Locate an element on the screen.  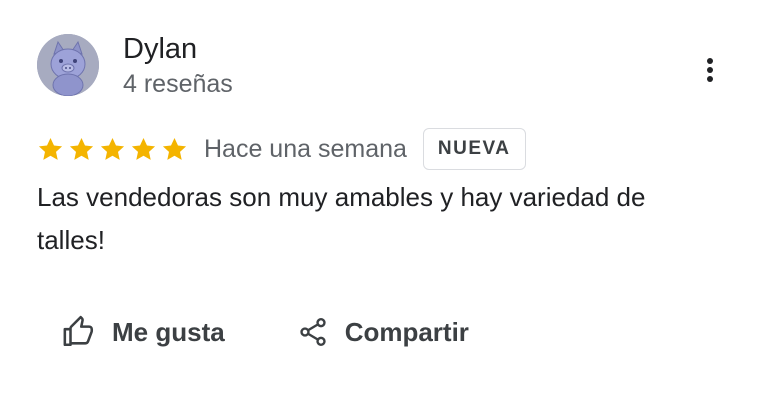
new-badge: NUEVA is located at coordinates (474, 149).